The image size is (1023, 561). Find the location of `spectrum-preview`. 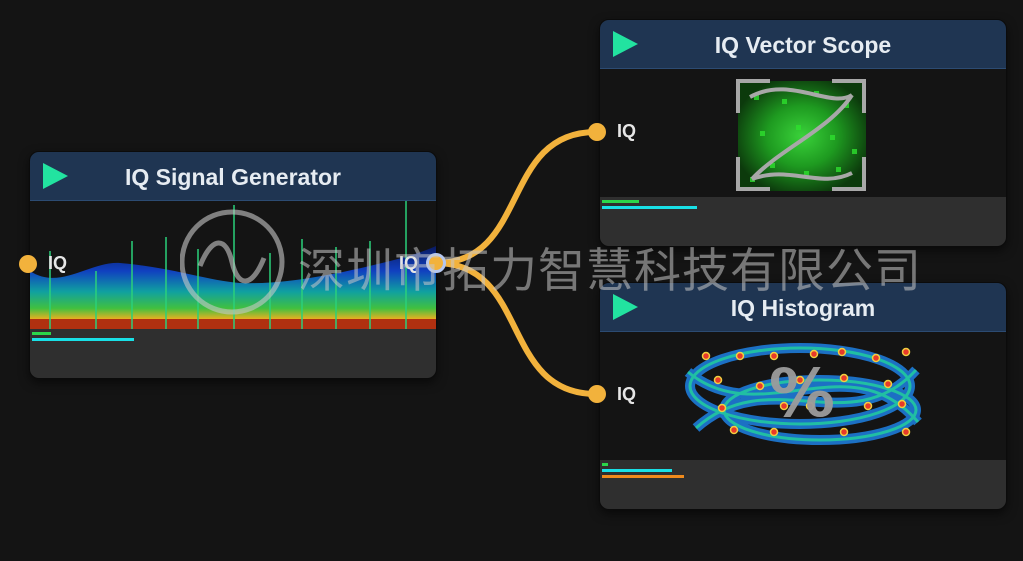

spectrum-preview is located at coordinates (233, 265).